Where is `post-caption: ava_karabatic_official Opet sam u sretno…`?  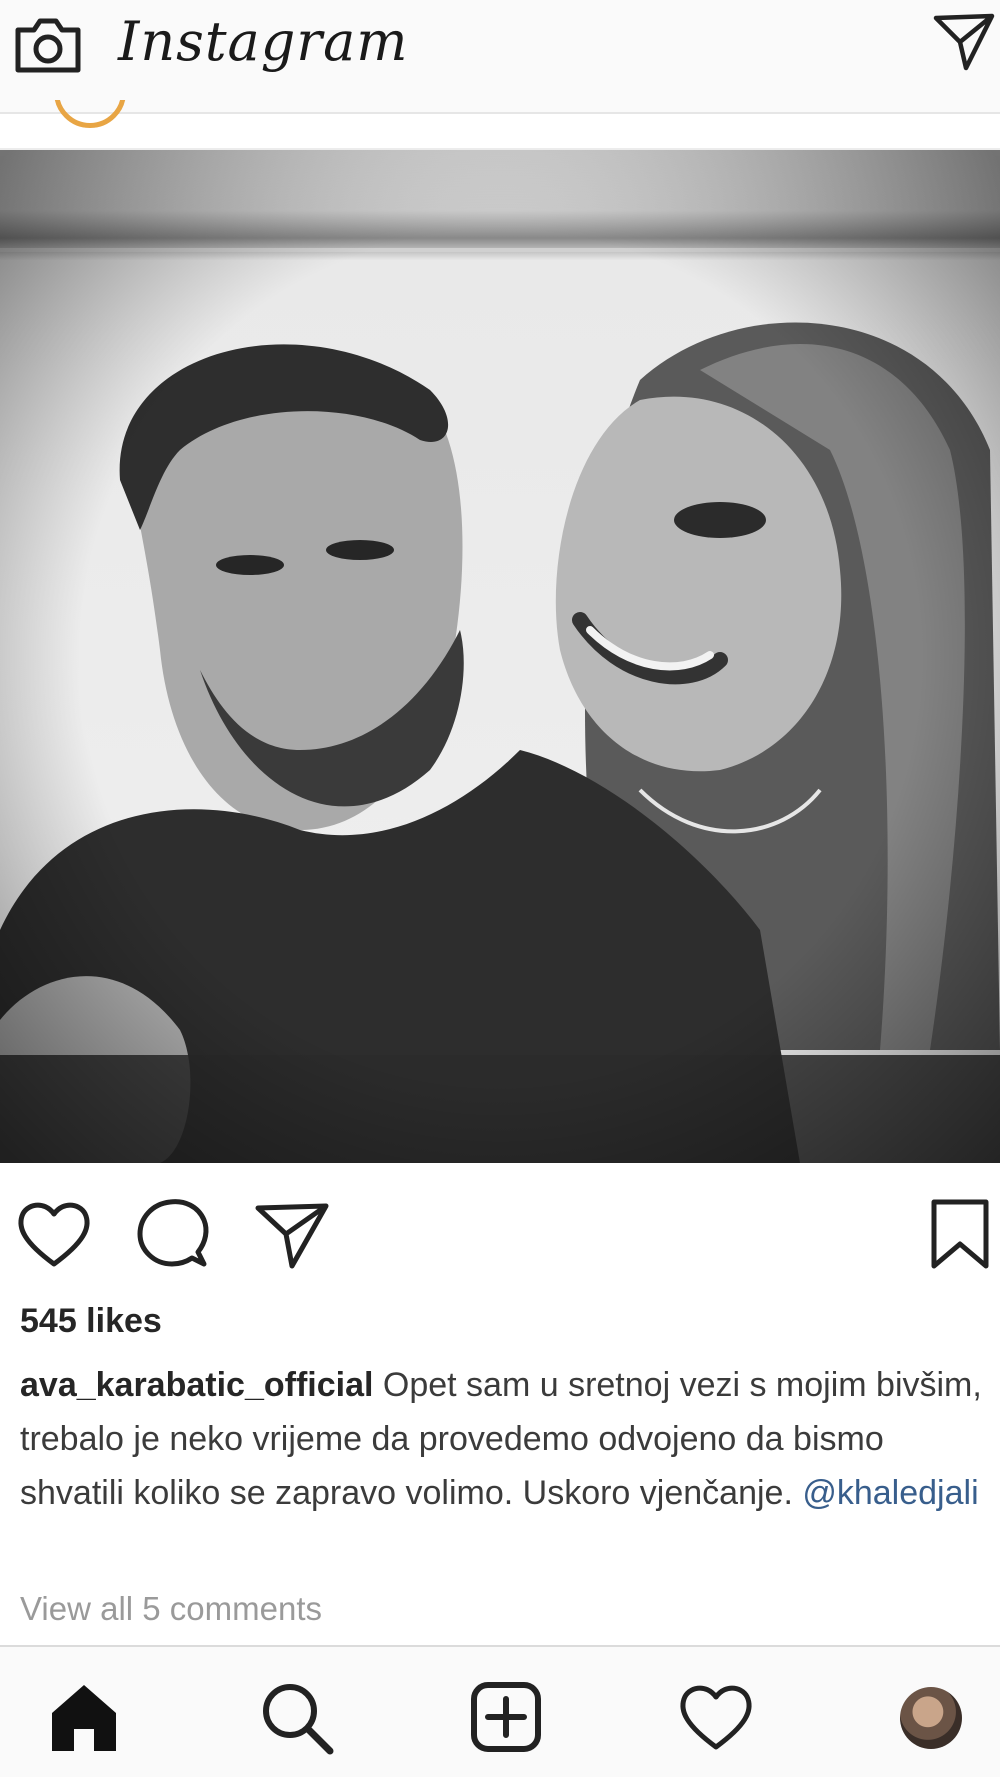 post-caption: ava_karabatic_official Opet sam u sretno… is located at coordinates (505, 1439).